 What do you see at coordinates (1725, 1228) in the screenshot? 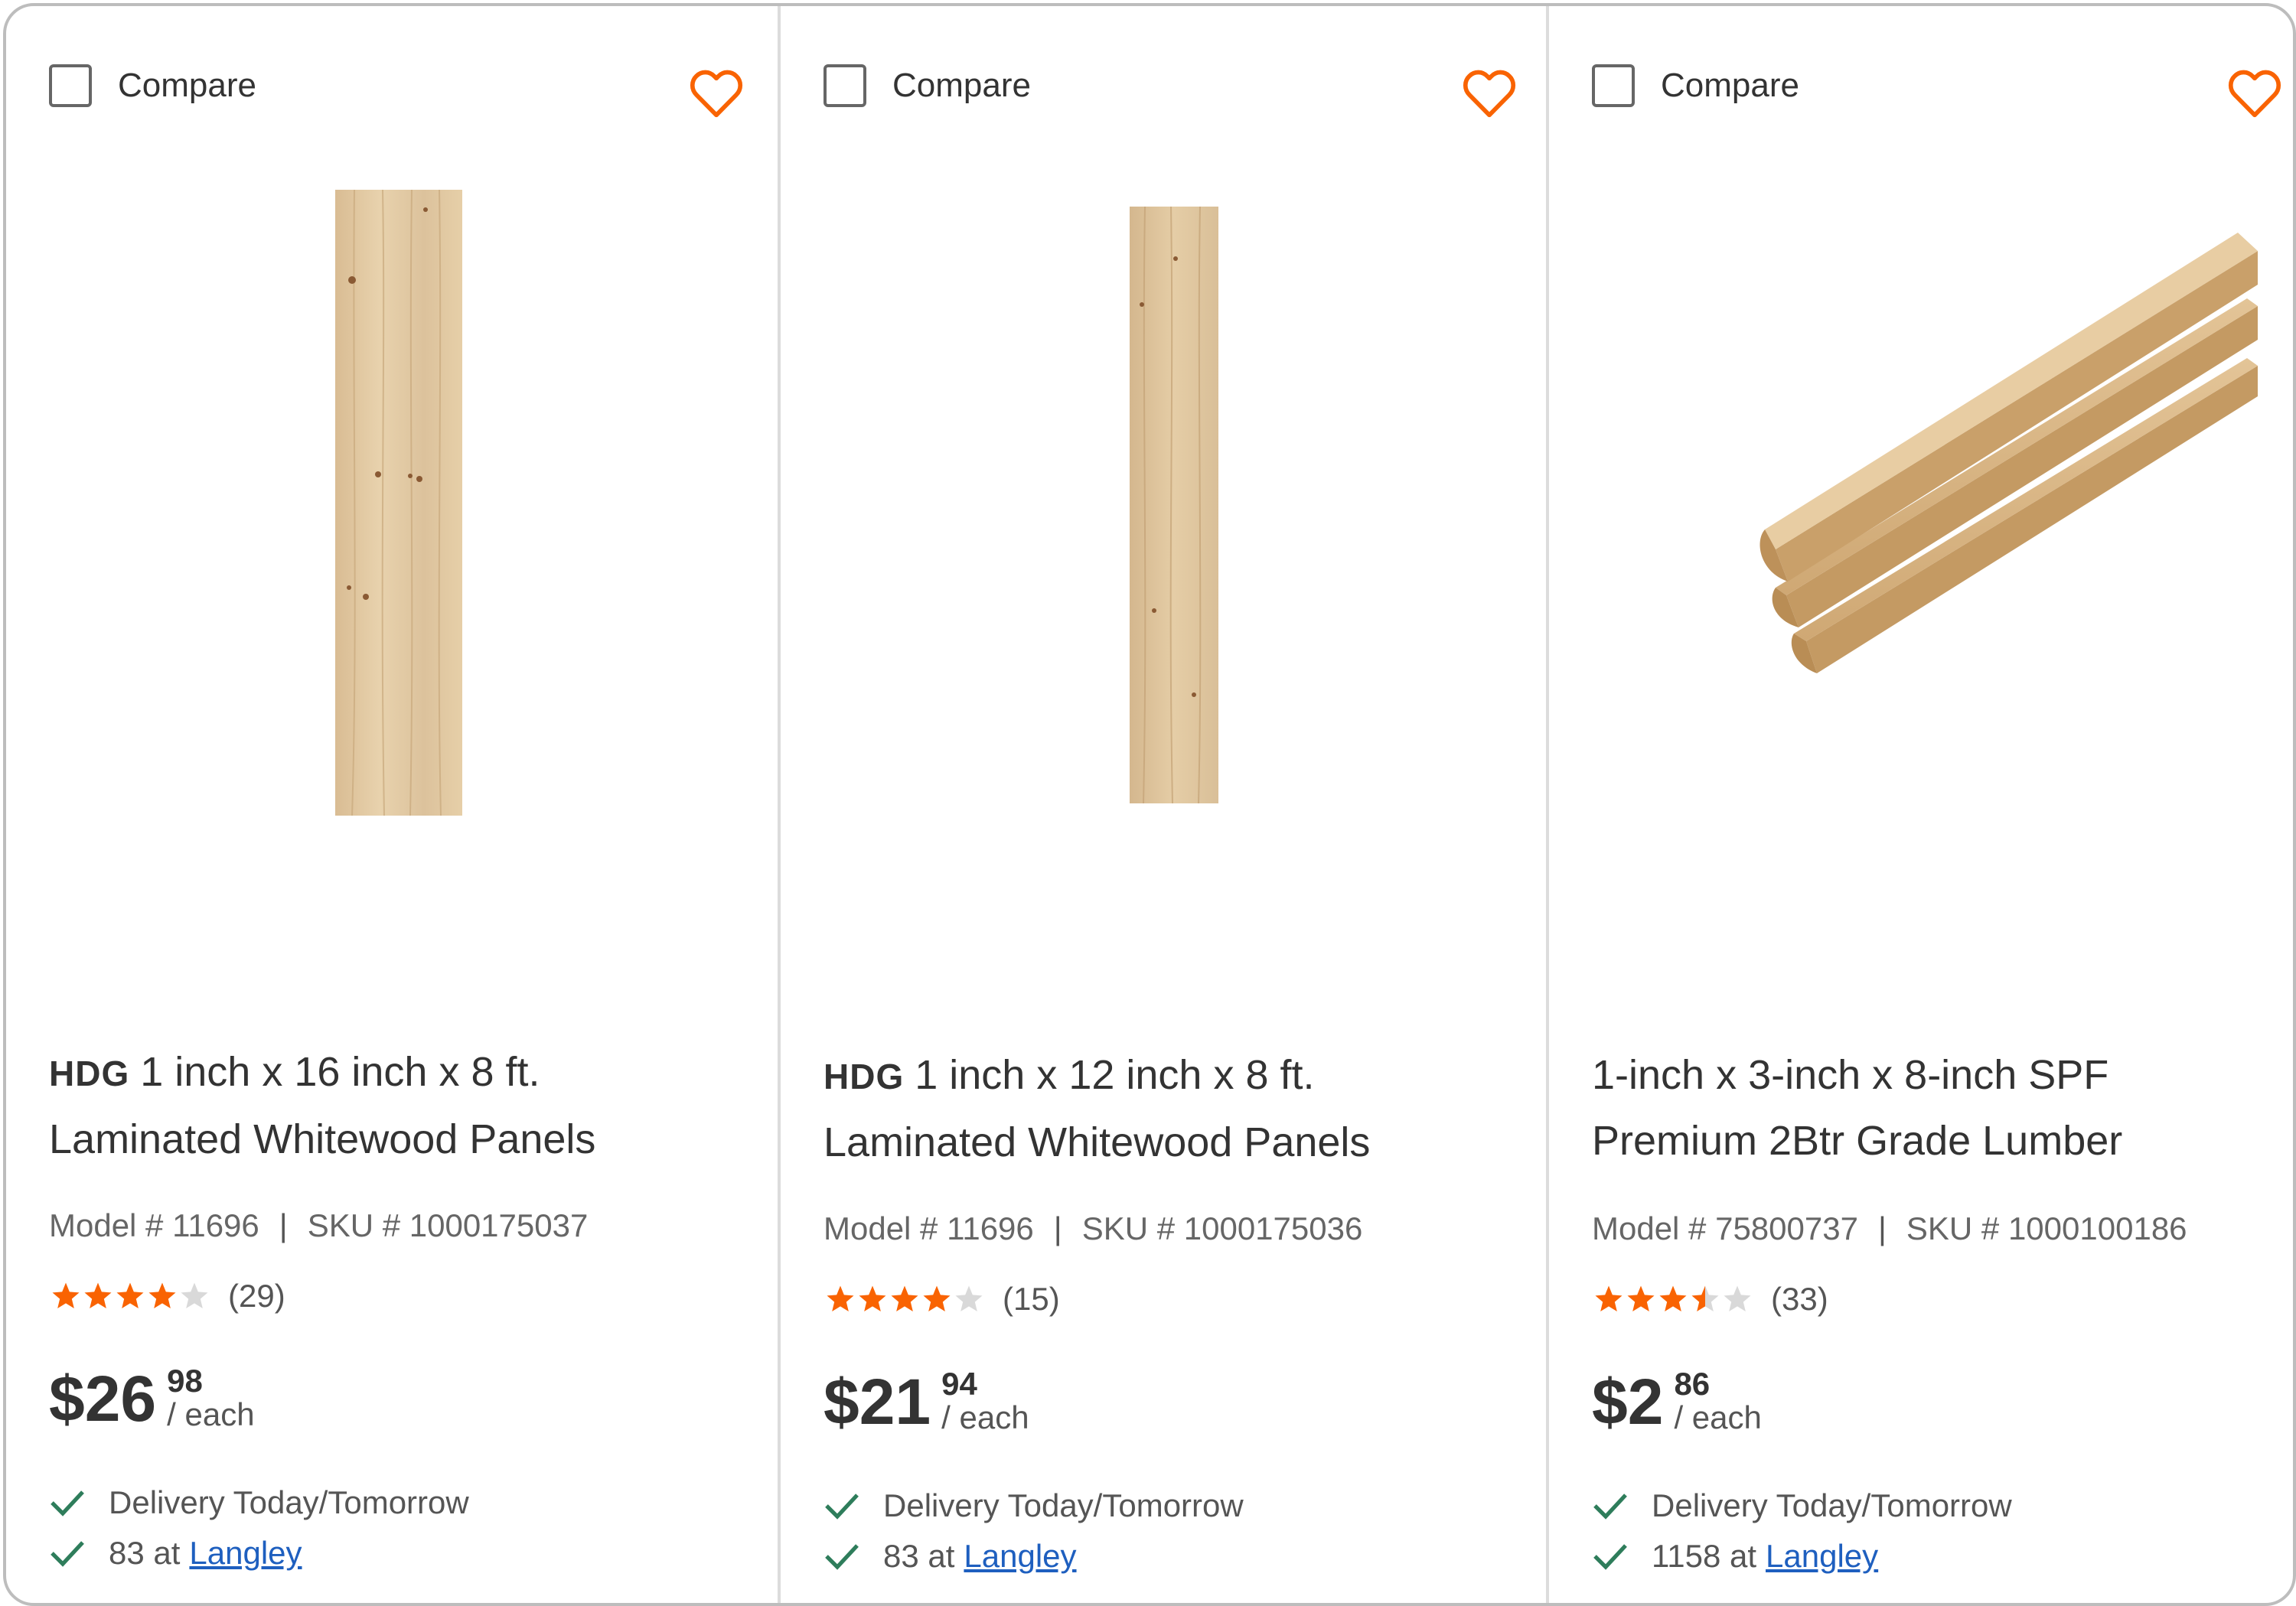
I see `model-number: Model # 75800737` at bounding box center [1725, 1228].